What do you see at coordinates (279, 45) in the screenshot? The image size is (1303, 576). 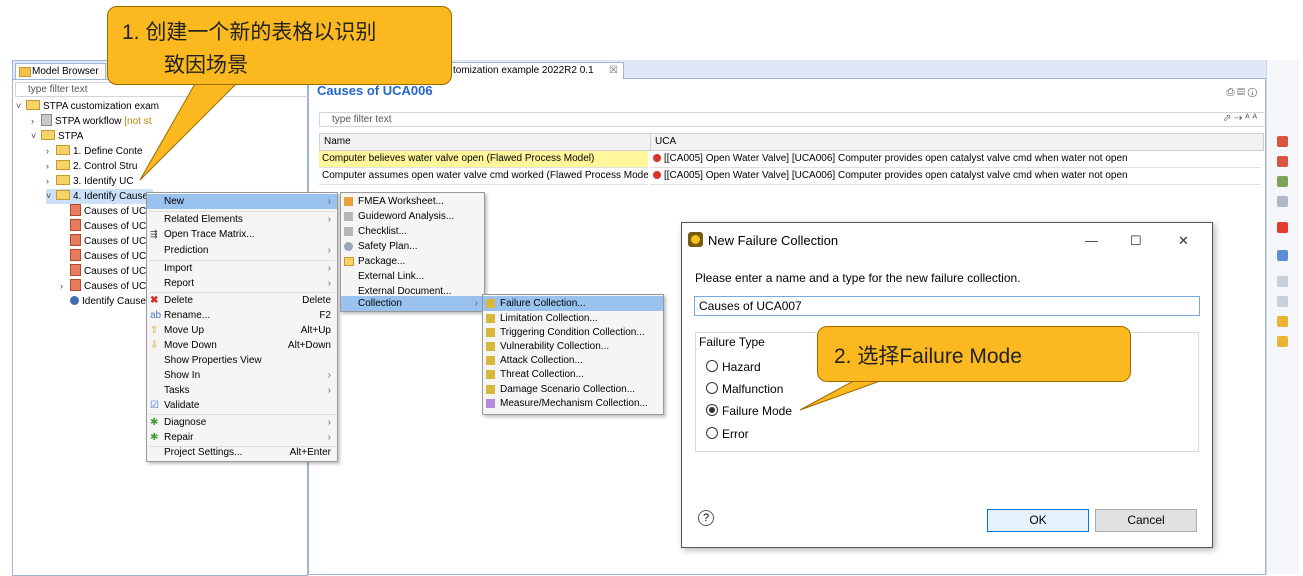 I see `callout-step-1: 1. 创建一个新的表格以识别 致因场景` at bounding box center [279, 45].